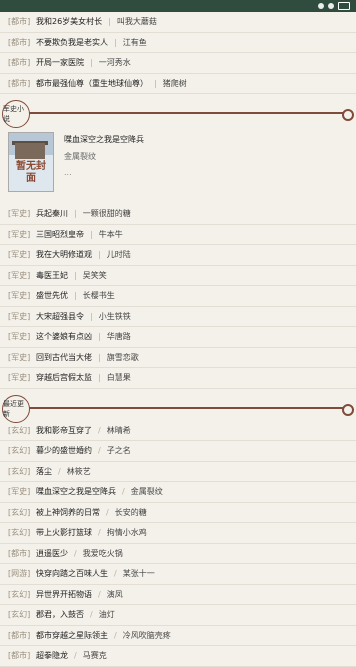 The width and height of the screenshot is (356, 667). Describe the element at coordinates (344, 6) in the screenshot. I see `battery-icon` at that location.